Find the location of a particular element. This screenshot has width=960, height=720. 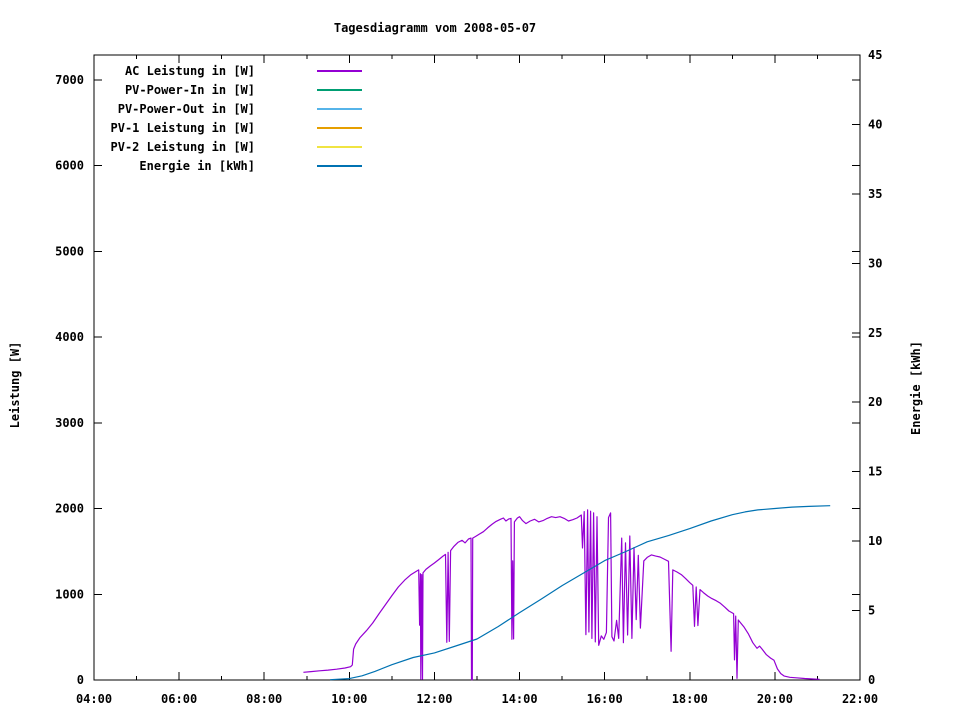

y2-tick-label: 35 is located at coordinates (875, 194).